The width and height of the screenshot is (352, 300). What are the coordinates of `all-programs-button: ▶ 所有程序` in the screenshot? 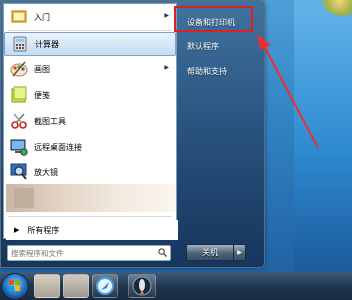 It's located at (92, 230).